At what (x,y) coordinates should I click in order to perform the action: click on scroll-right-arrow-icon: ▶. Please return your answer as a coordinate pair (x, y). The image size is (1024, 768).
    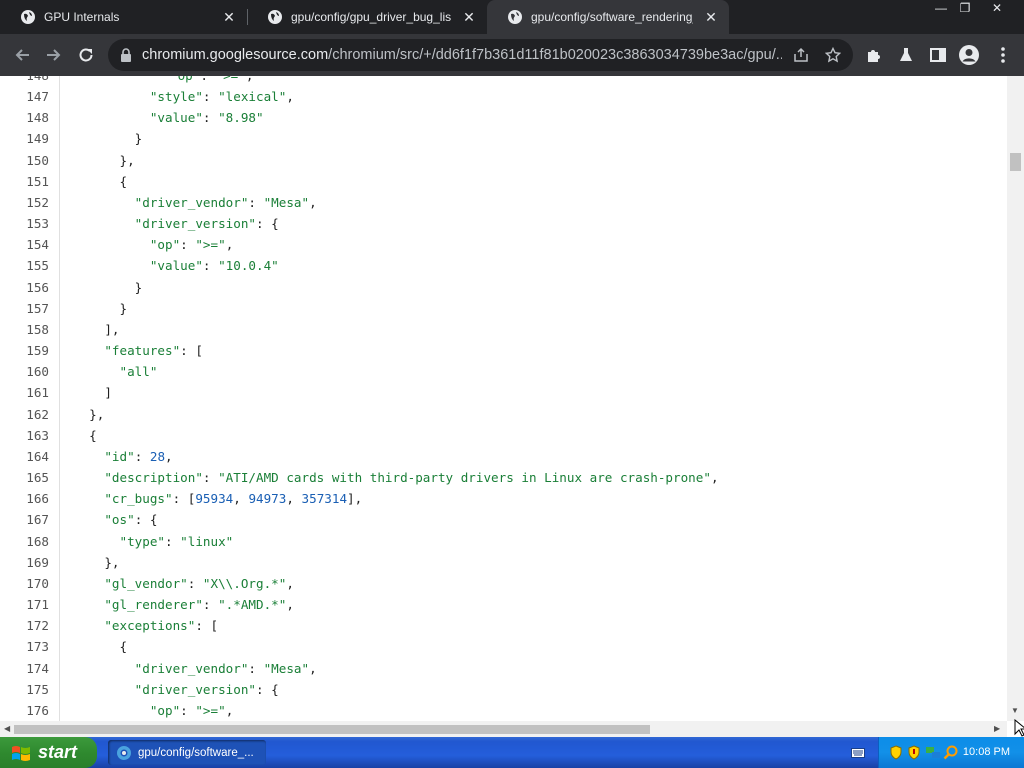
    Looking at the image, I should click on (997, 729).